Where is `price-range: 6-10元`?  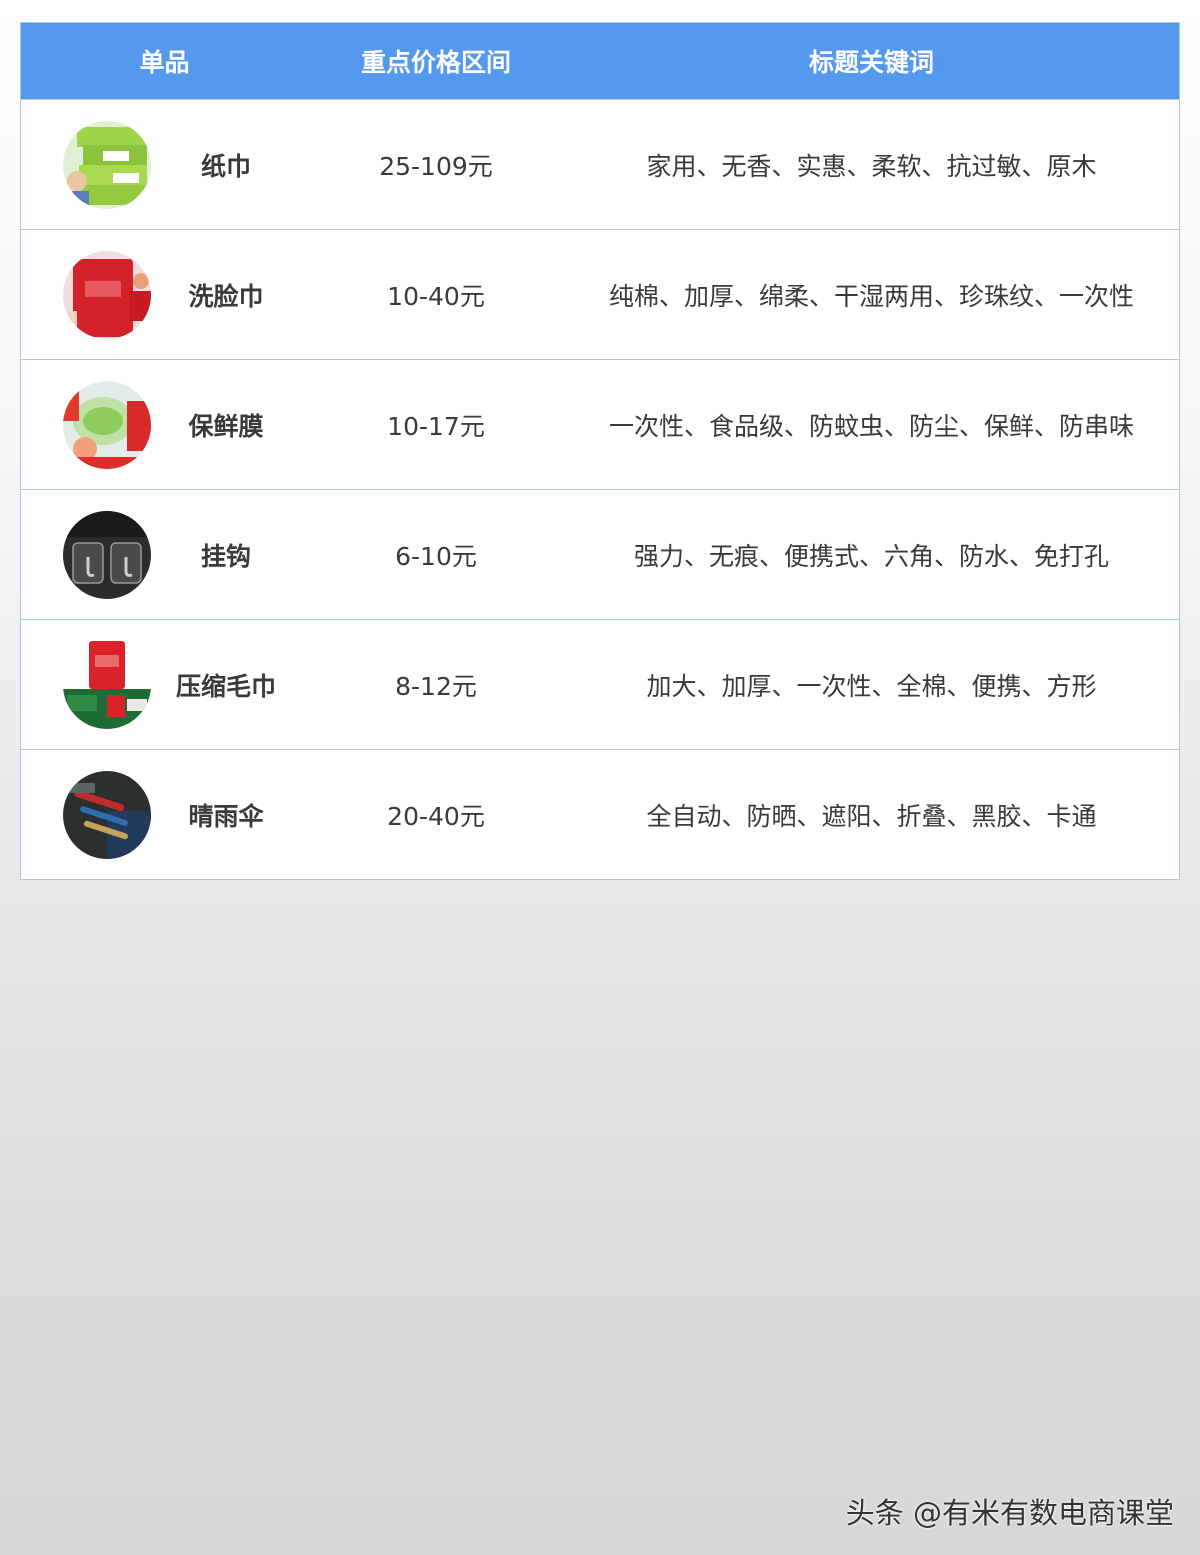 price-range: 6-10元 is located at coordinates (436, 556).